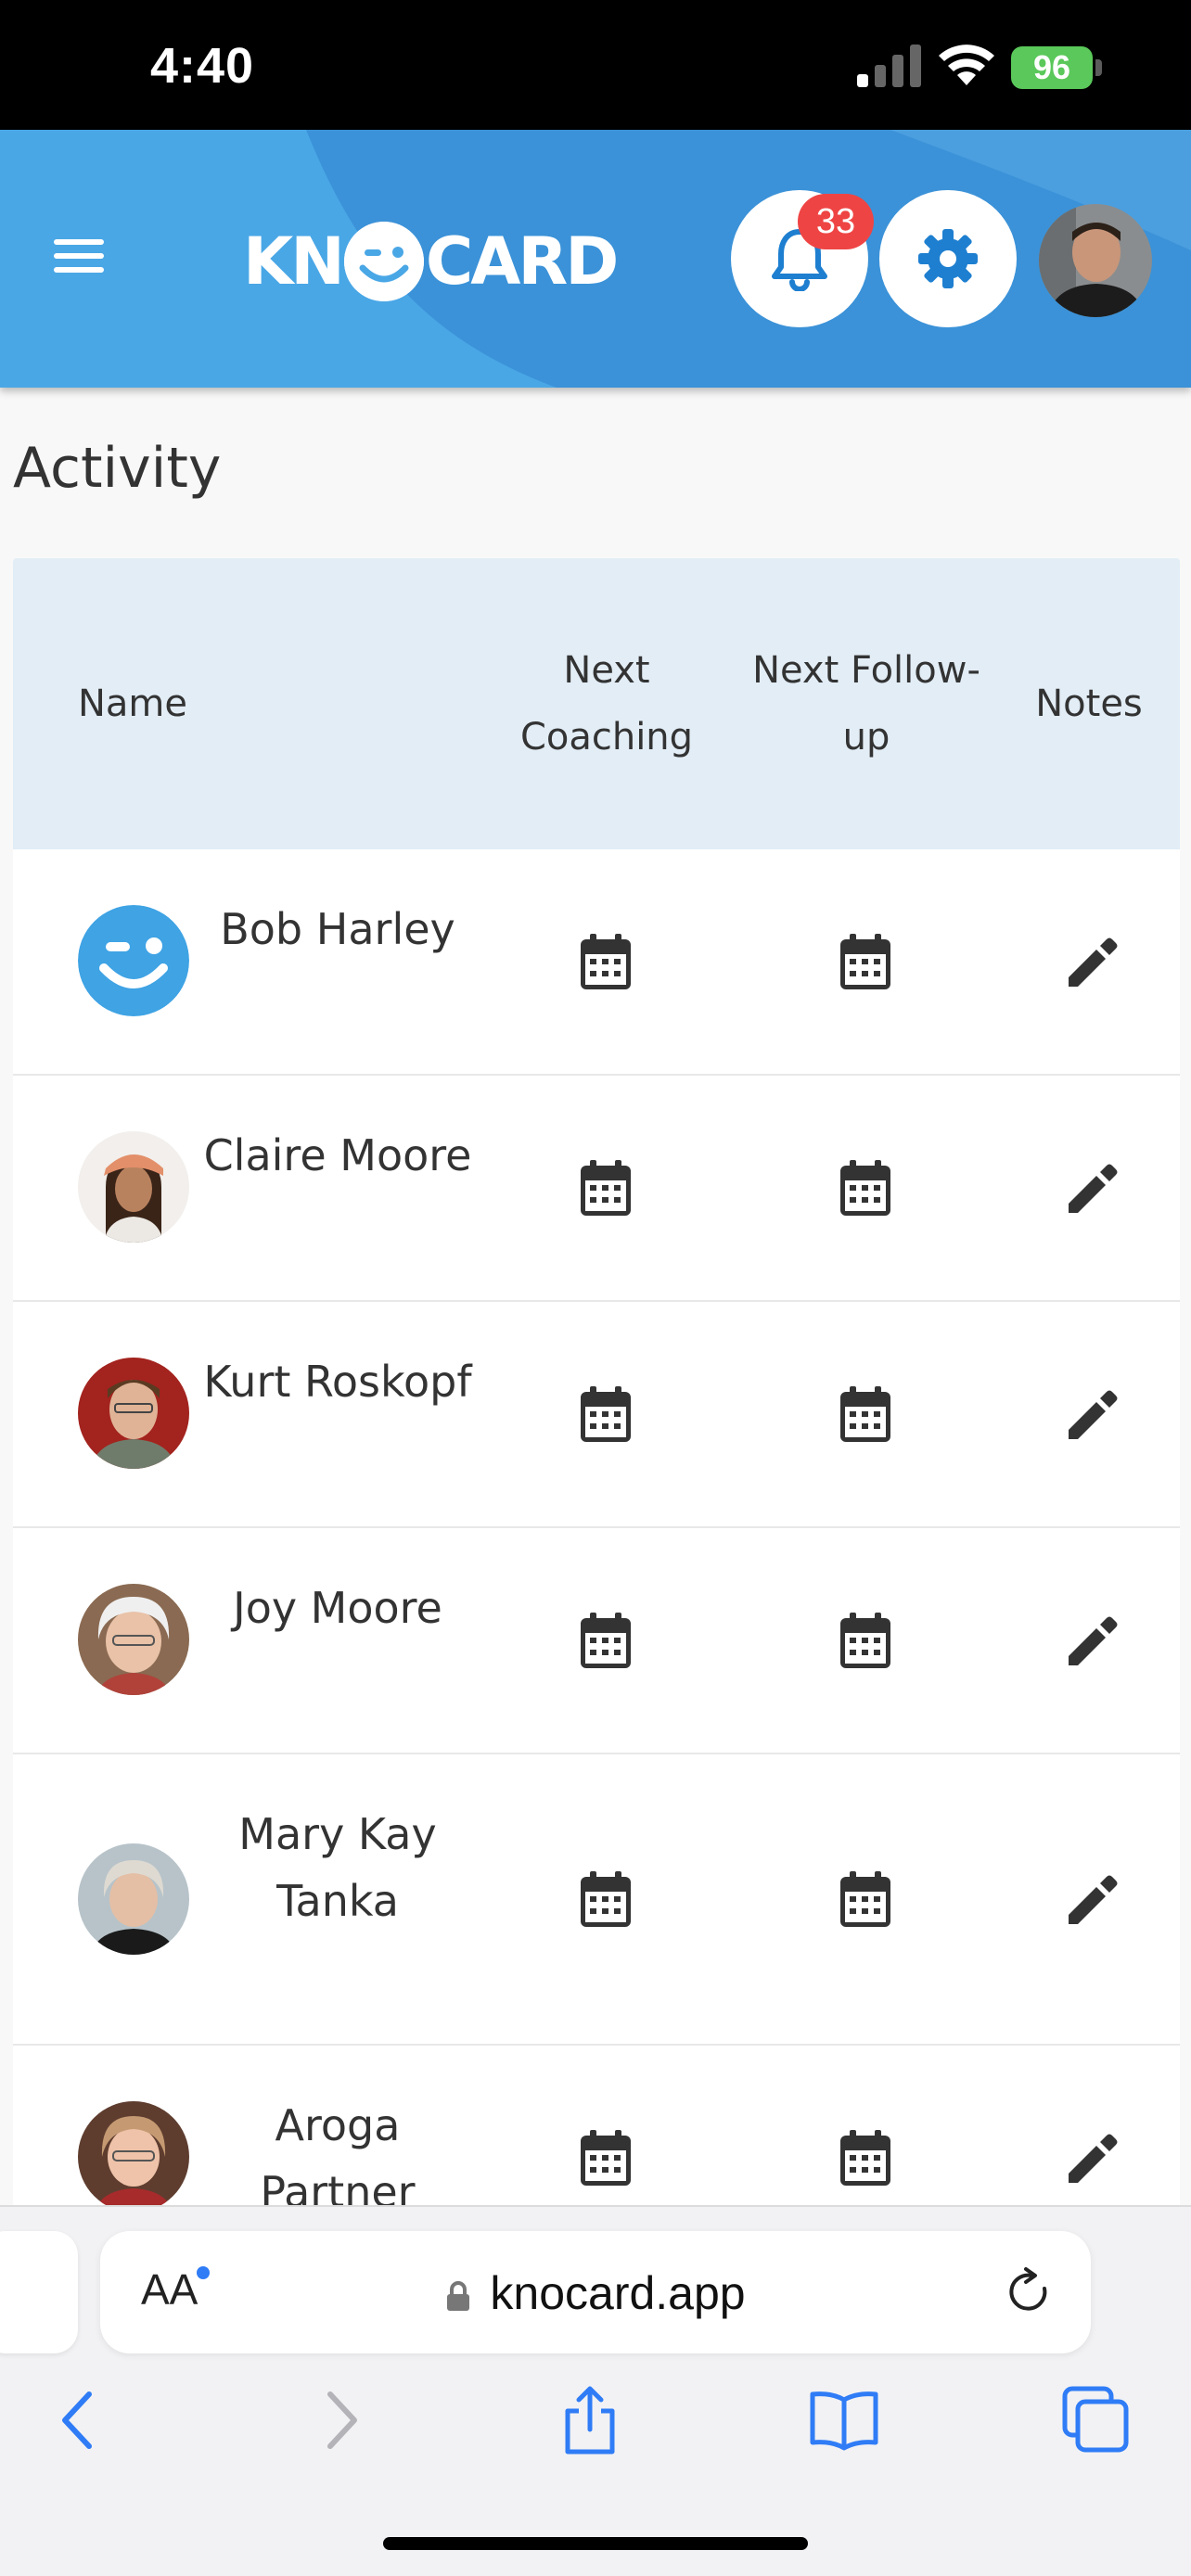 The width and height of the screenshot is (1191, 2576). Describe the element at coordinates (337, 1381) in the screenshot. I see `contact-name: Kurt Roskopf` at that location.